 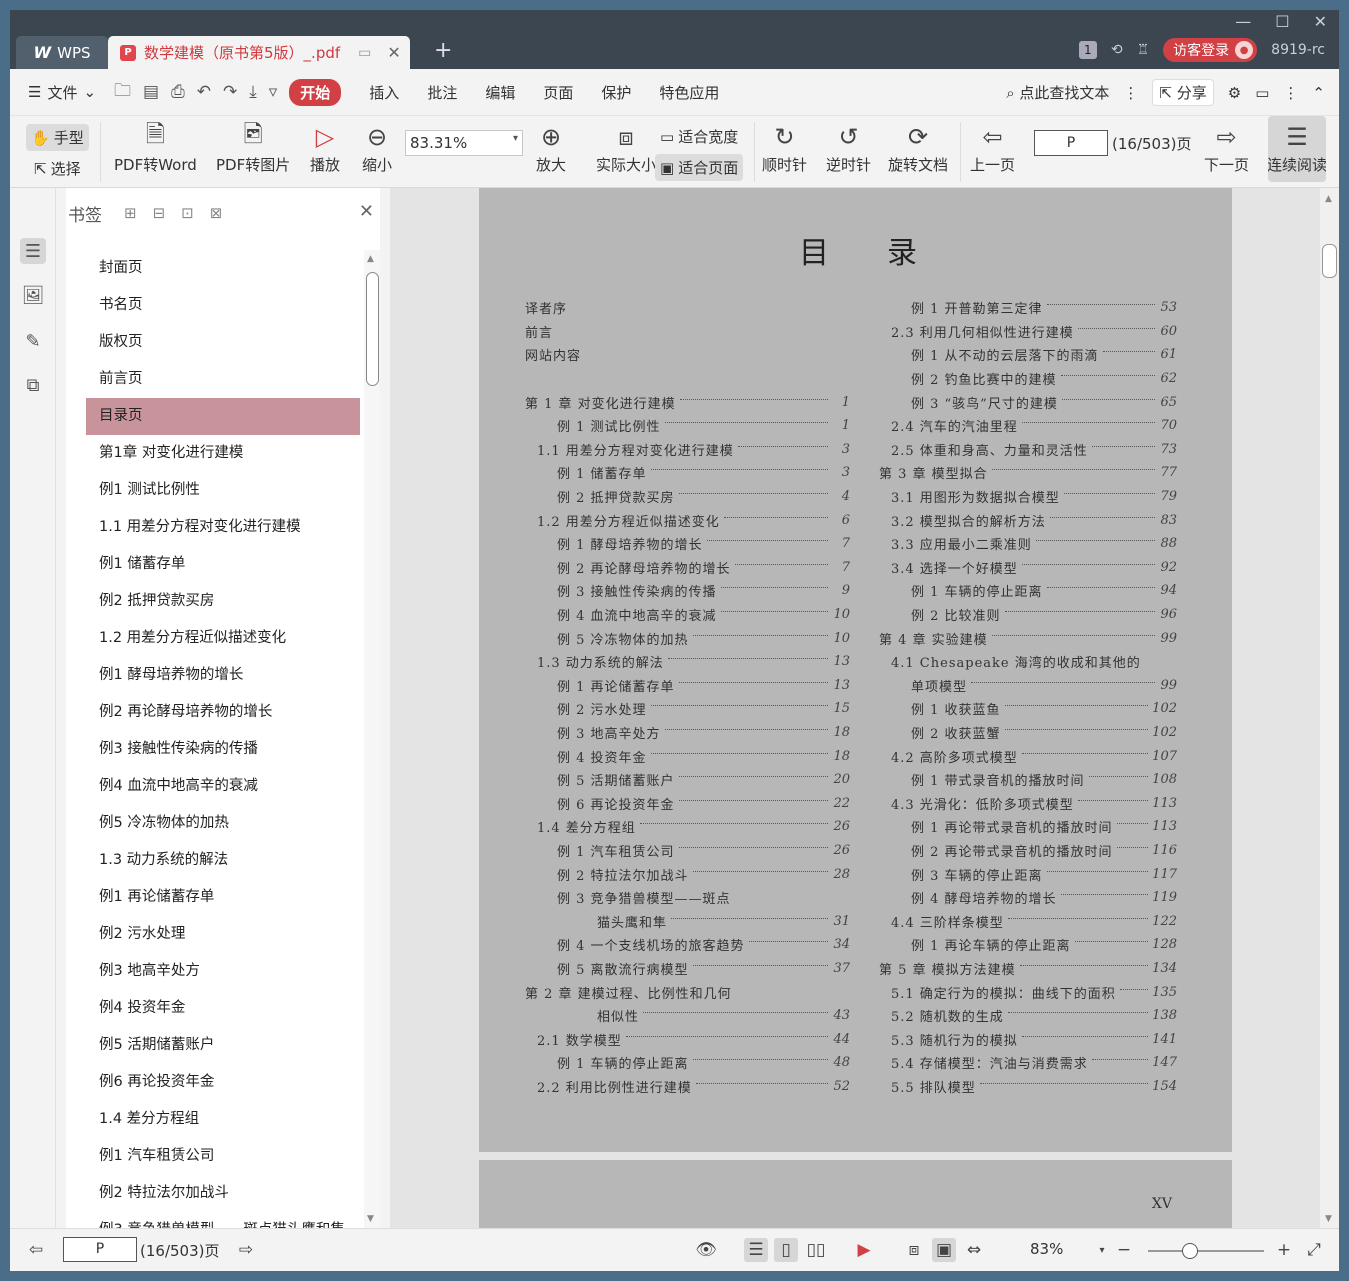 What do you see at coordinates (1028, 662) in the screenshot?
I see `toc-entry: 4.1 Chesapeake 海湾的收成和其他的` at bounding box center [1028, 662].